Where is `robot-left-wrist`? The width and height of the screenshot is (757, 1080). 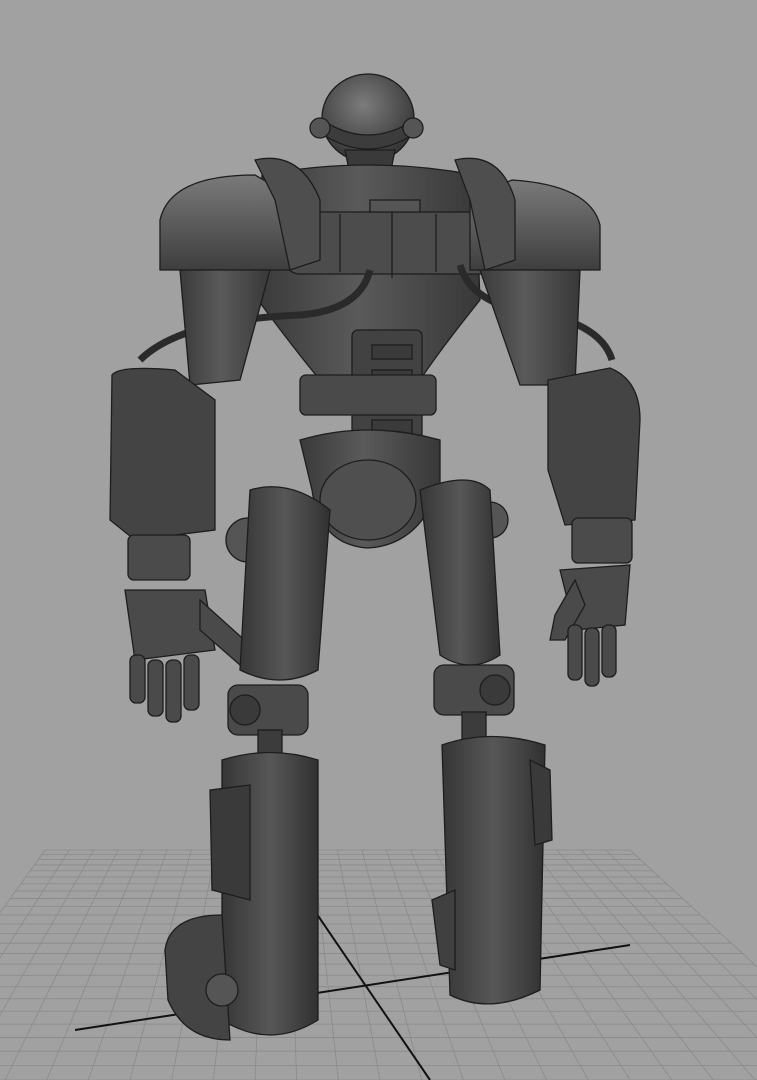
robot-left-wrist is located at coordinates (159, 557).